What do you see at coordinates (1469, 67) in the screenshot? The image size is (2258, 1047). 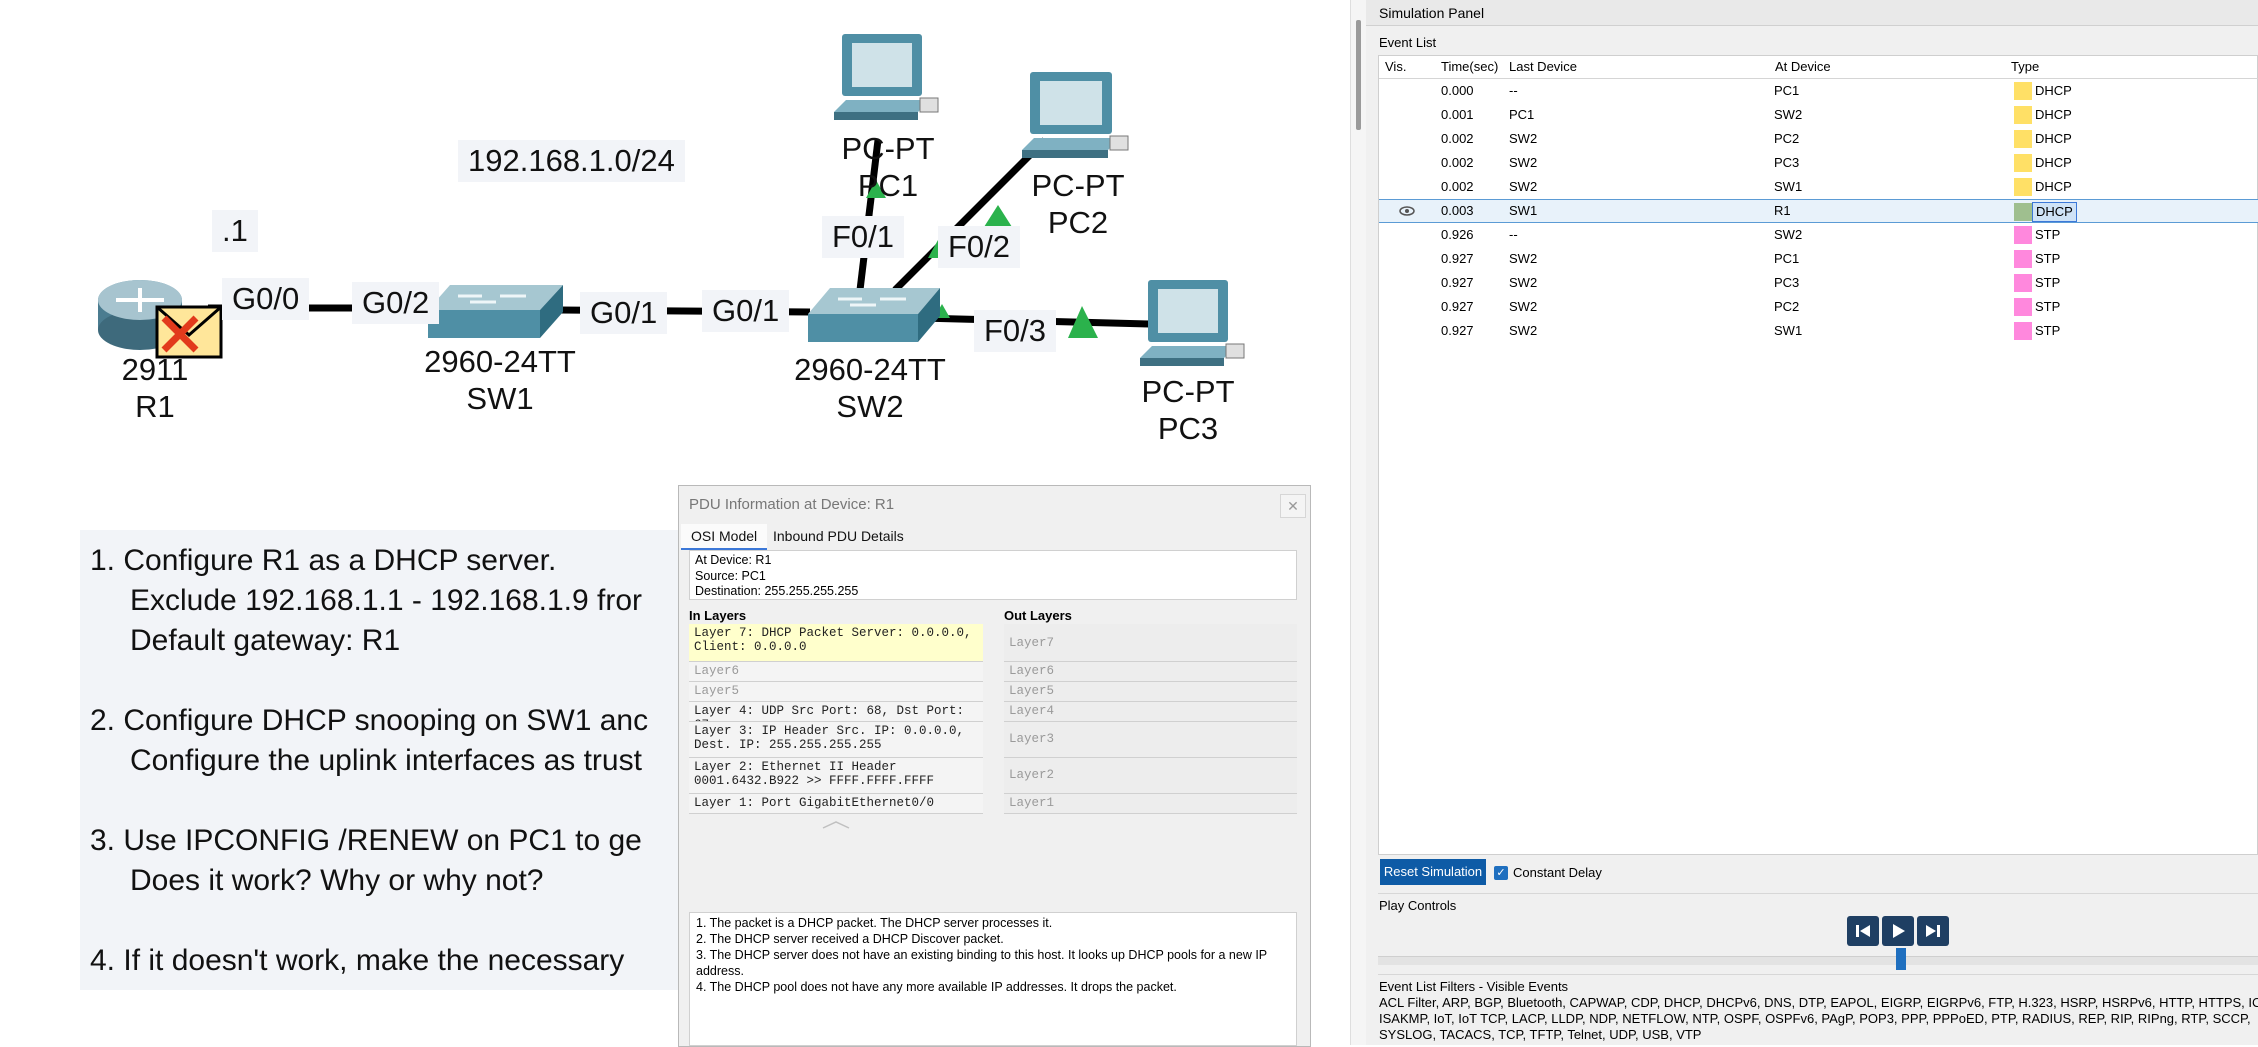 I see `column-time: Time(sec)` at bounding box center [1469, 67].